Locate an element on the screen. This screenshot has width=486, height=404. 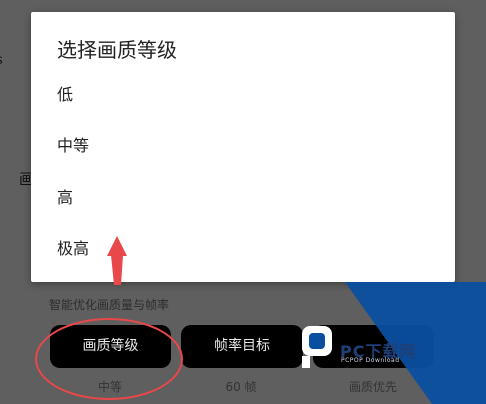
annotation-circle is located at coordinates (109, 359).